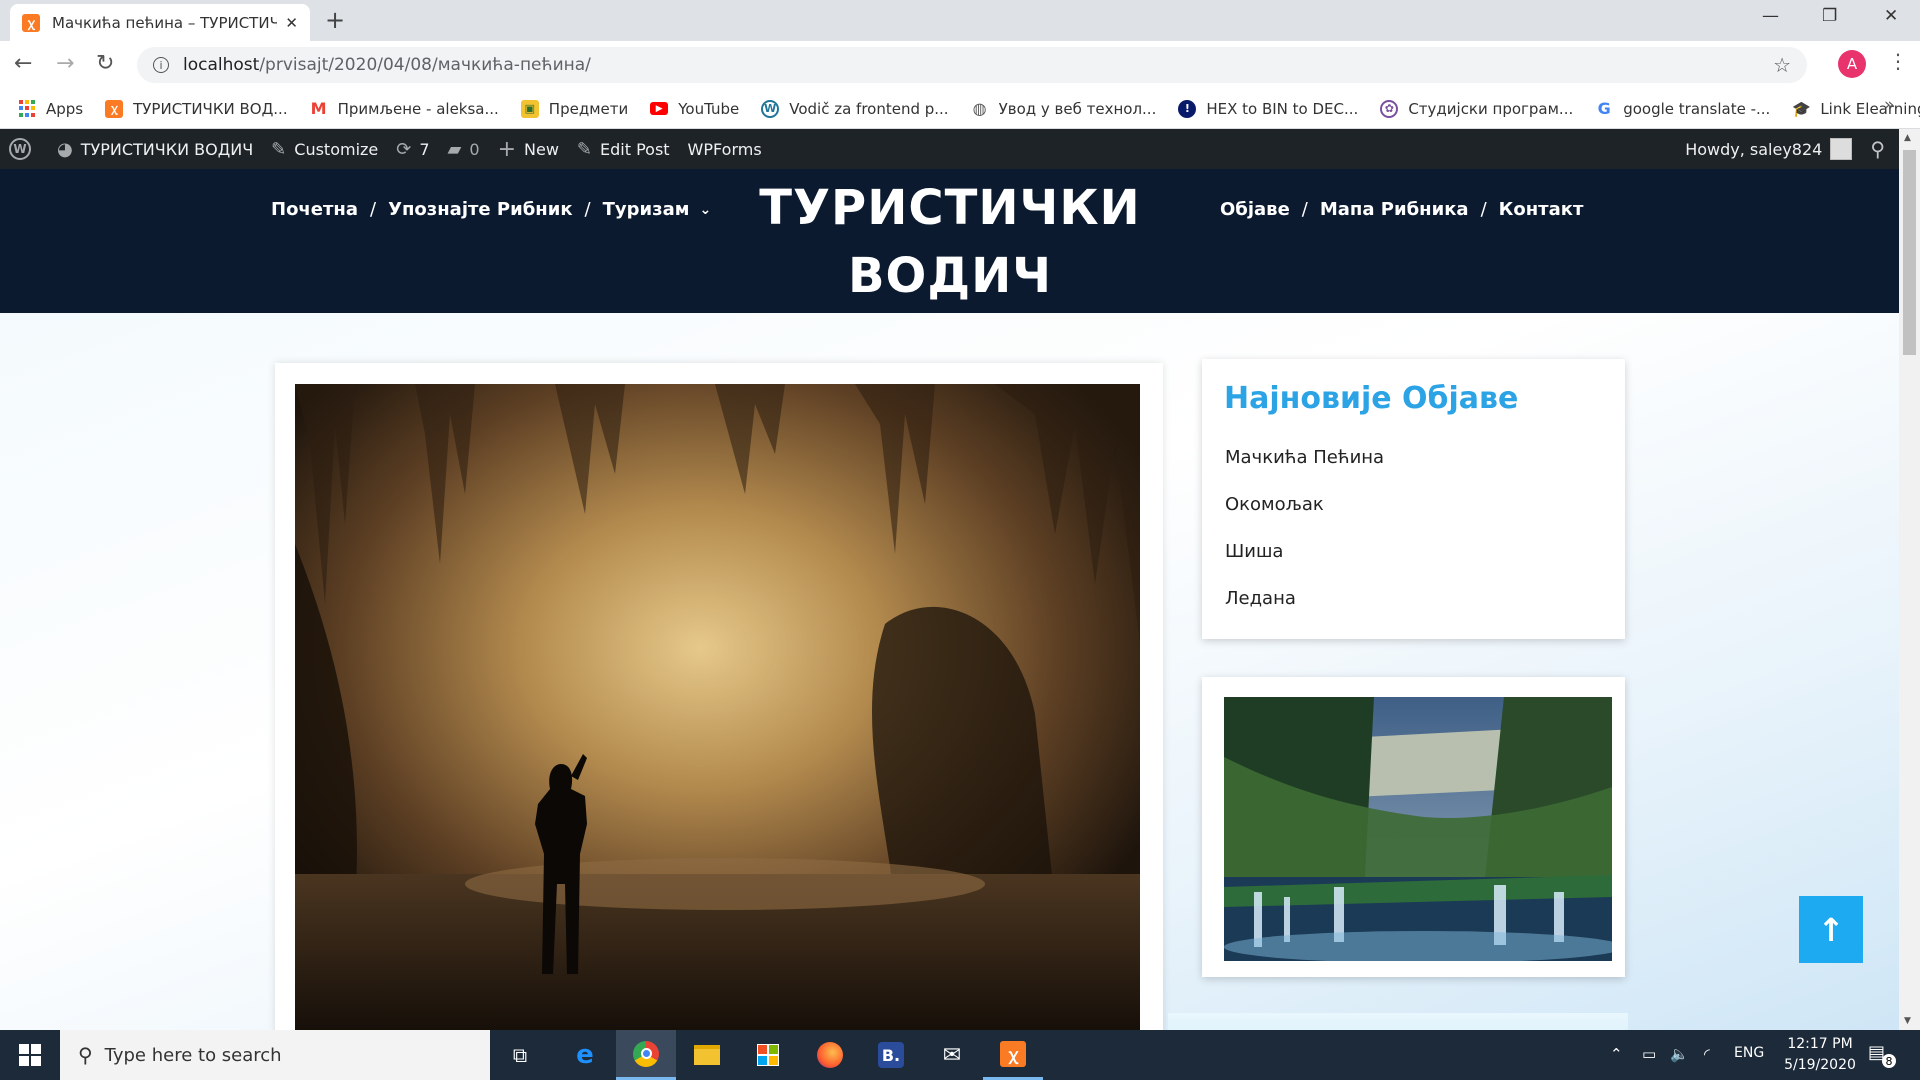  What do you see at coordinates (1856, 109) in the screenshot?
I see `bookmark-elearning: 🎓 Link Elearning` at bounding box center [1856, 109].